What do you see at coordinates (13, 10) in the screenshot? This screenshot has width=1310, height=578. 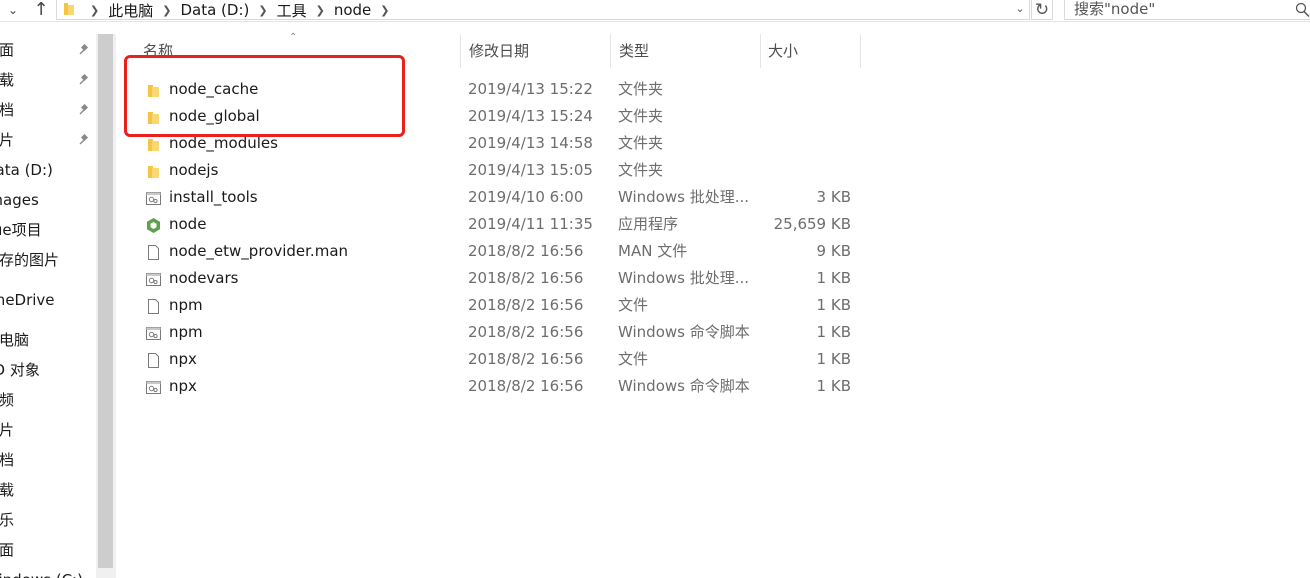 I see `recent-locations-chevron-icon: ⌄` at bounding box center [13, 10].